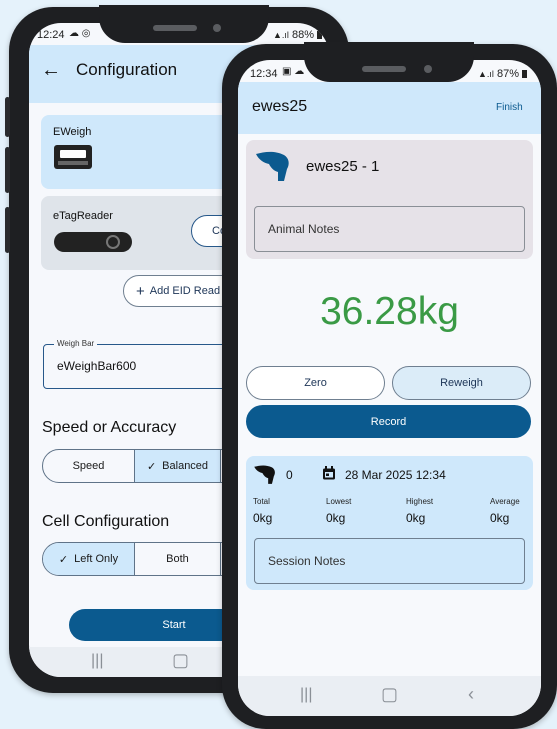 The image size is (557, 729). What do you see at coordinates (395, 475) in the screenshot?
I see `session-date: 28 Mar 2025 12:34` at bounding box center [395, 475].